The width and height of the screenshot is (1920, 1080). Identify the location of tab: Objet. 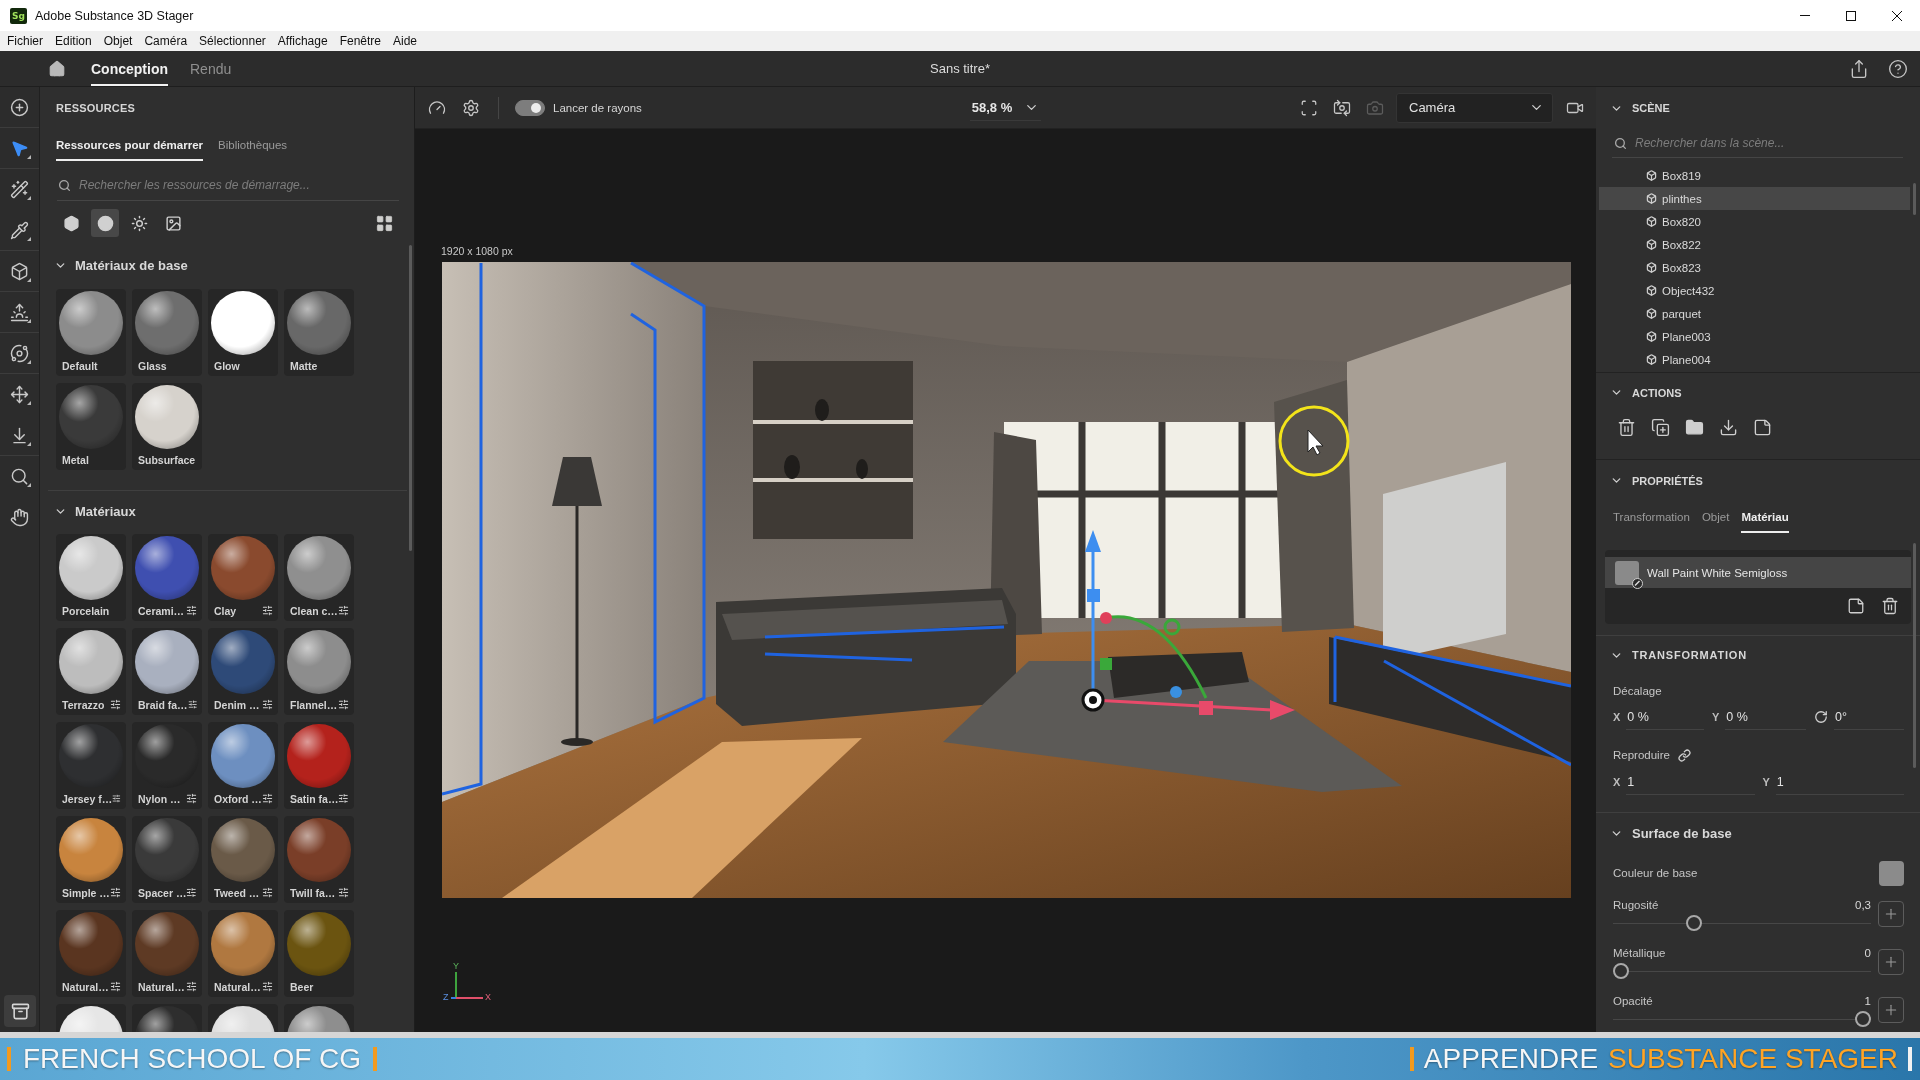
(1715, 517).